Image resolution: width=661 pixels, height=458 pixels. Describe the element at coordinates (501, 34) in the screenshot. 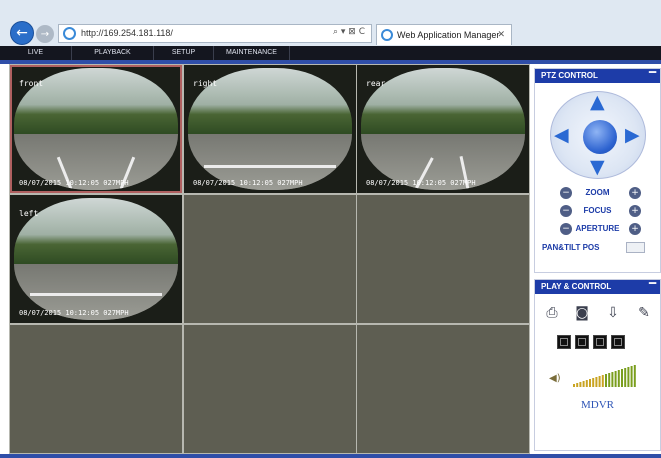

I see `tab-close-icon: ✕` at that location.